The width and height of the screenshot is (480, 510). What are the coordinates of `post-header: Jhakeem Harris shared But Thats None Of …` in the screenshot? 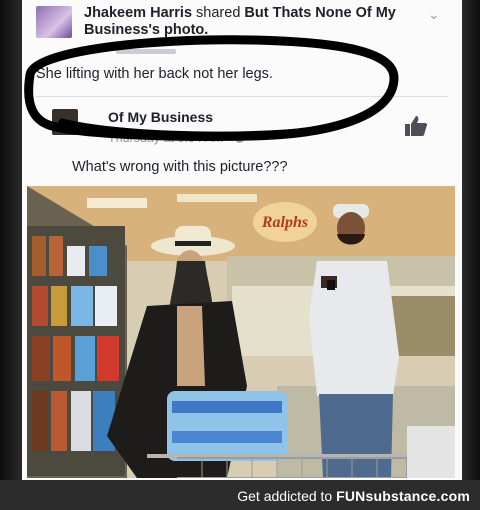 It's located at (242, 23).